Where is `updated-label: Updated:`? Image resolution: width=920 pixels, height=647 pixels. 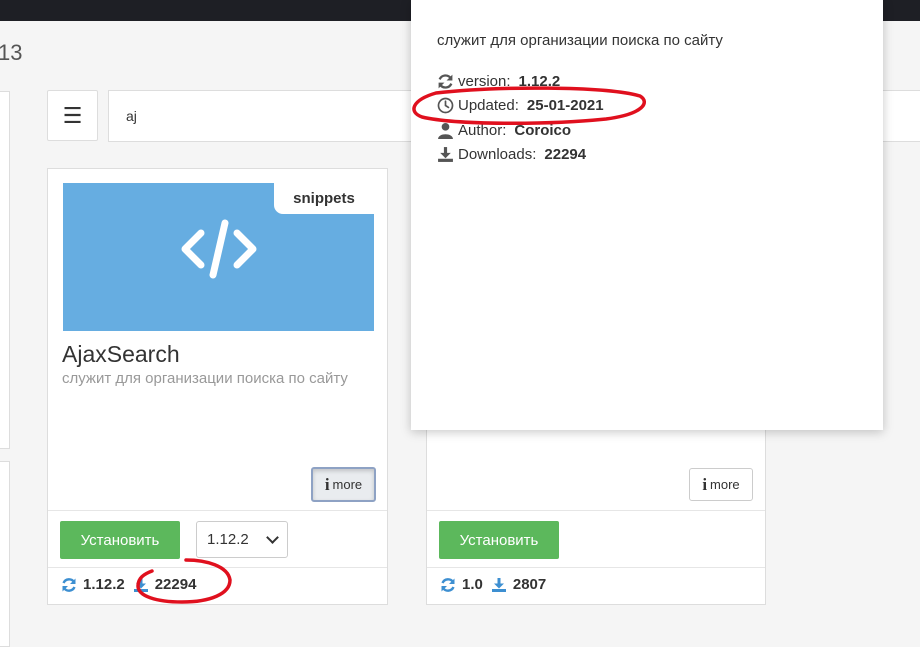
updated-label: Updated: is located at coordinates (488, 105).